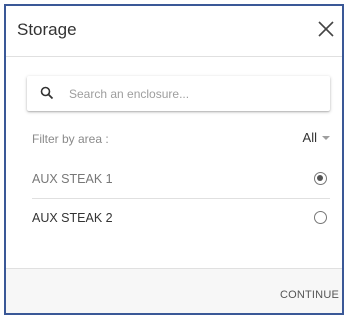 Image resolution: width=350 pixels, height=321 pixels. I want to click on radio-button-unchecked, so click(320, 217).